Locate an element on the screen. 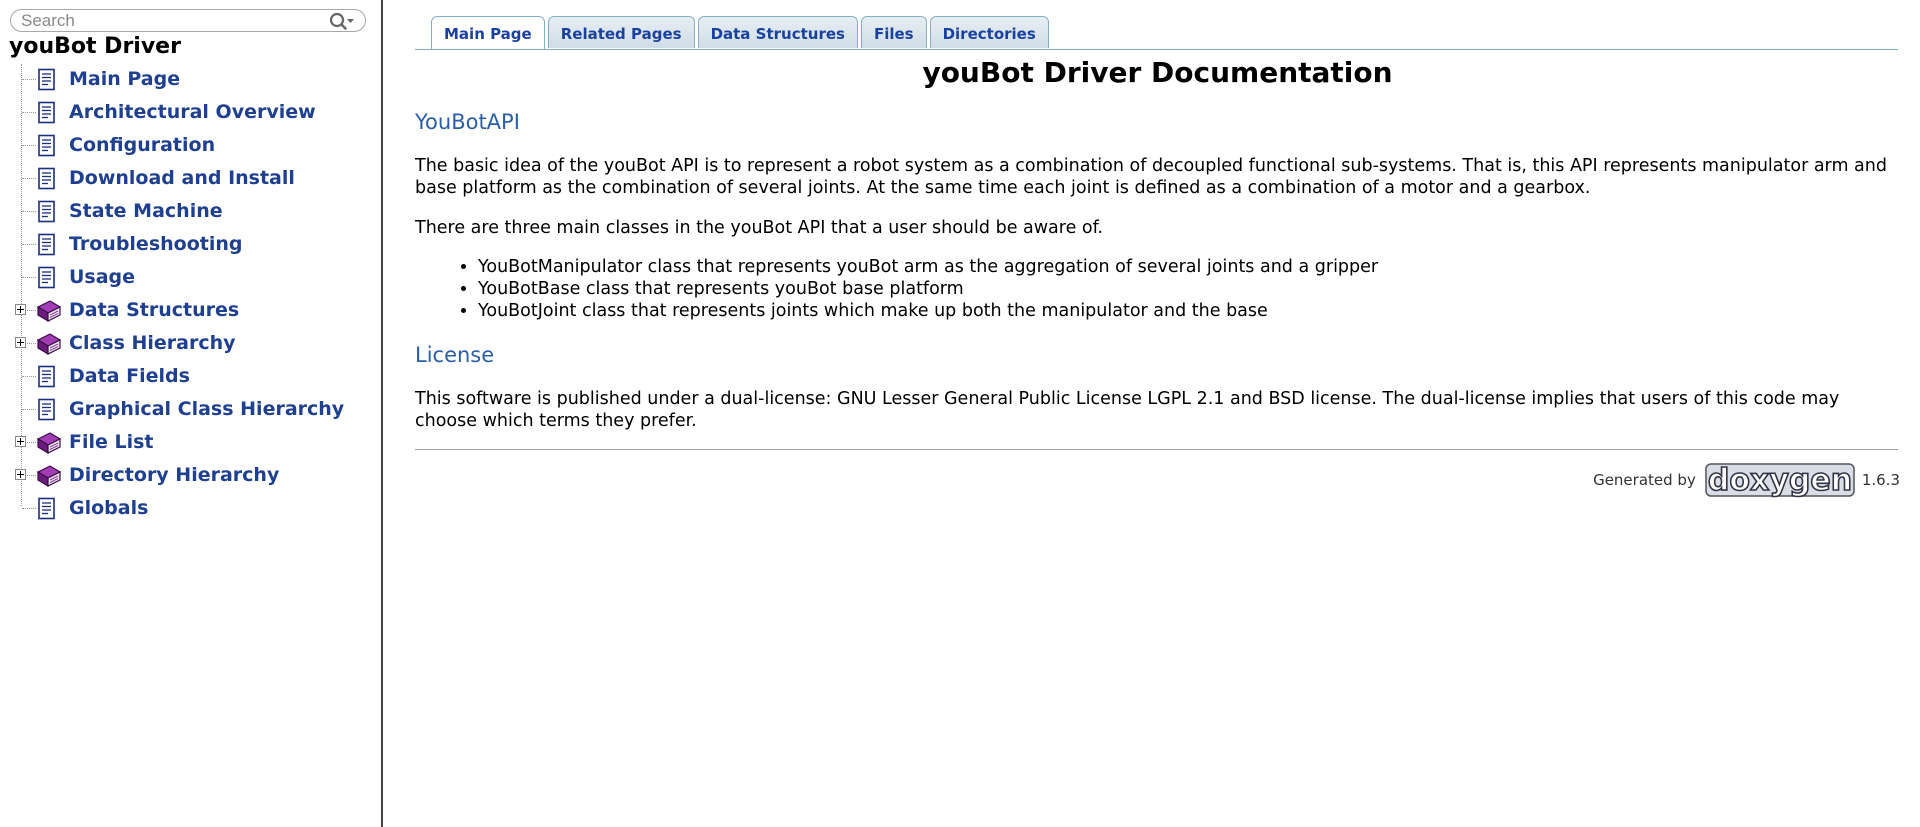  tab-main-page: Main Page is located at coordinates (488, 33).